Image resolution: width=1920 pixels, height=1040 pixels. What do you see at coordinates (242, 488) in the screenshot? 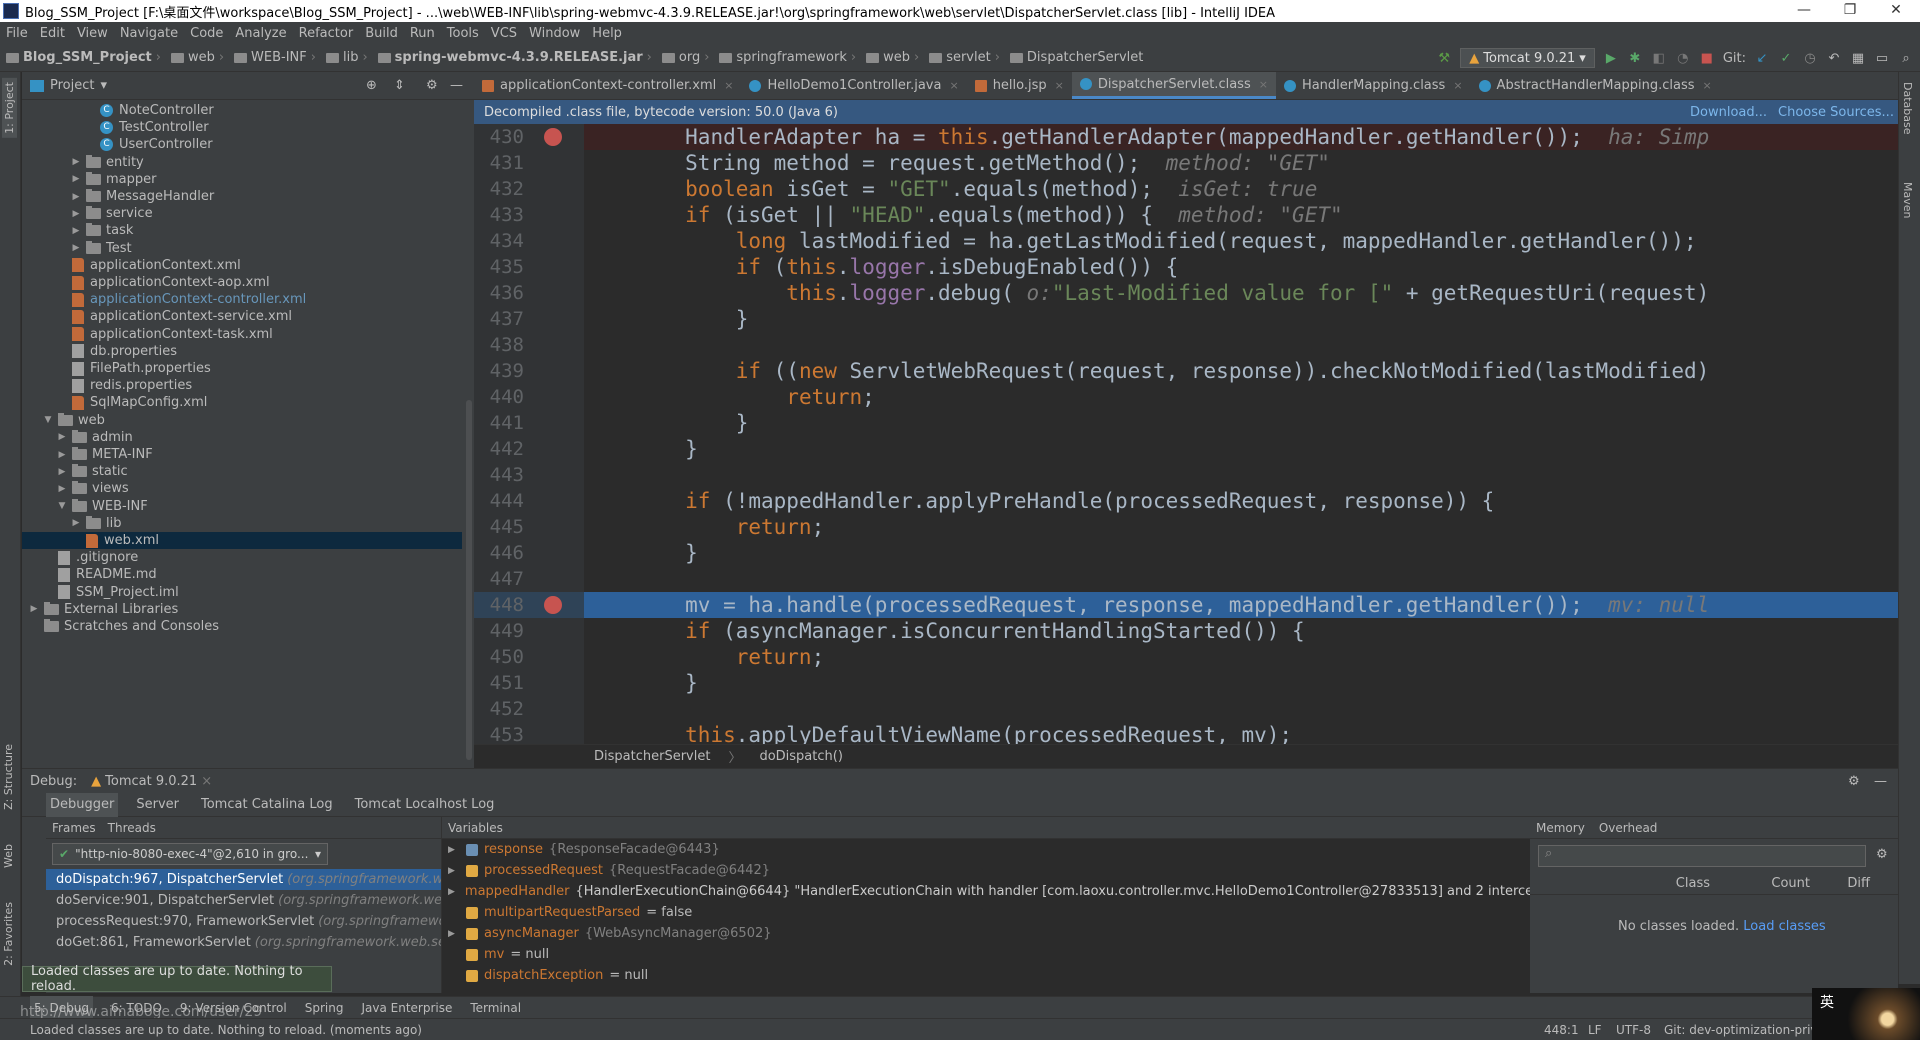
I see `tree-item: ▶ views` at bounding box center [242, 488].